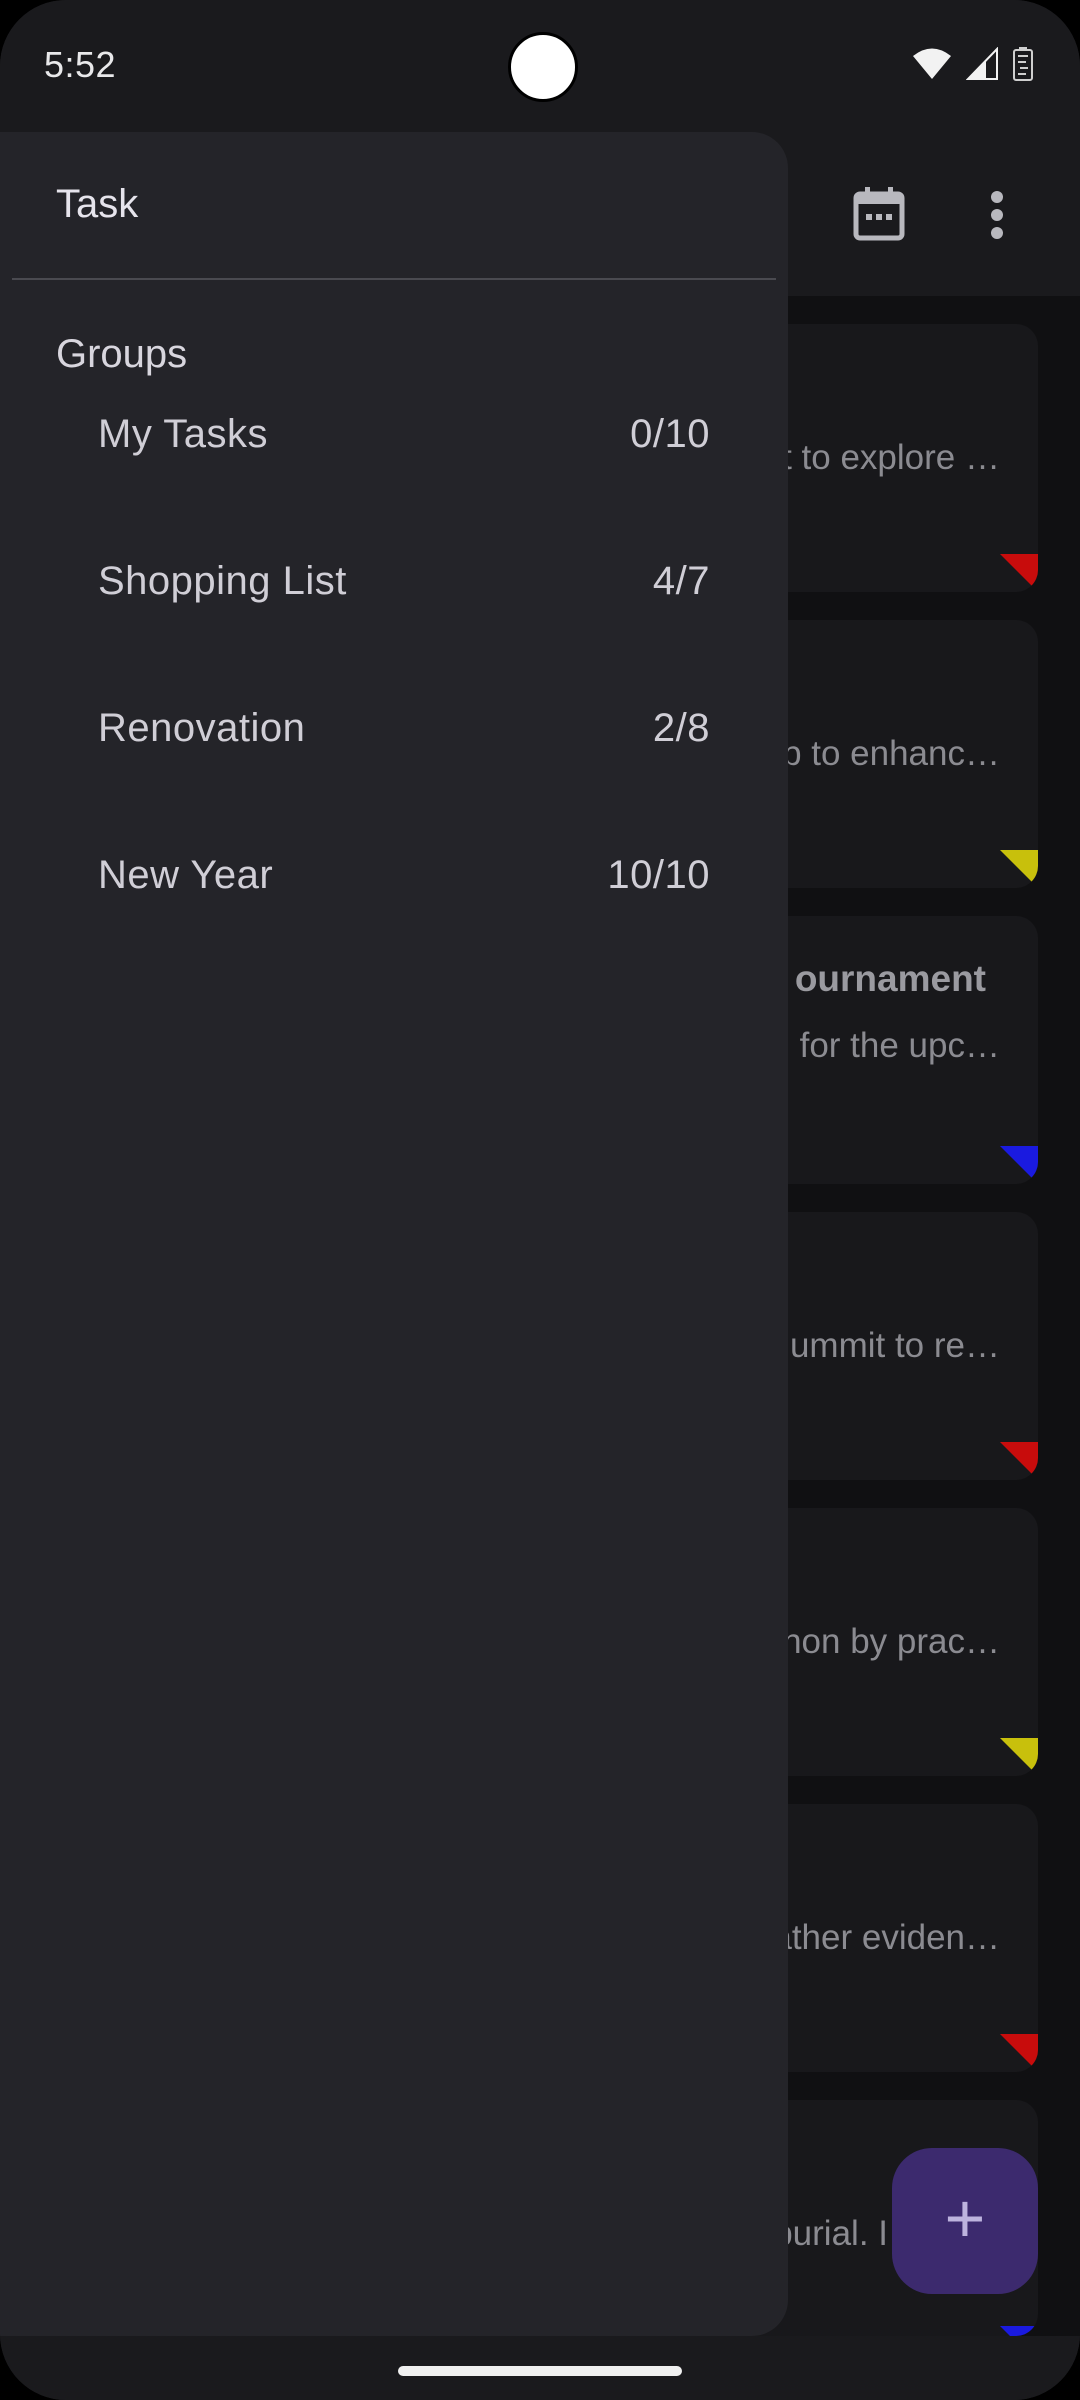  Describe the element at coordinates (183, 434) in the screenshot. I see `group-name: My Tasks` at that location.